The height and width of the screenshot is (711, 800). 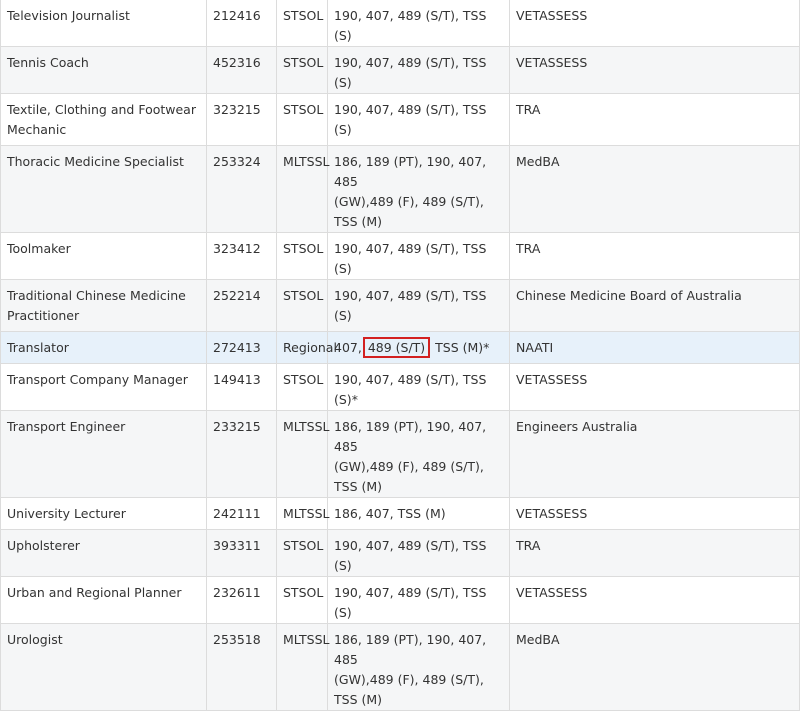 What do you see at coordinates (103, 70) in the screenshot?
I see `occupation-cell: Tennis Coach` at bounding box center [103, 70].